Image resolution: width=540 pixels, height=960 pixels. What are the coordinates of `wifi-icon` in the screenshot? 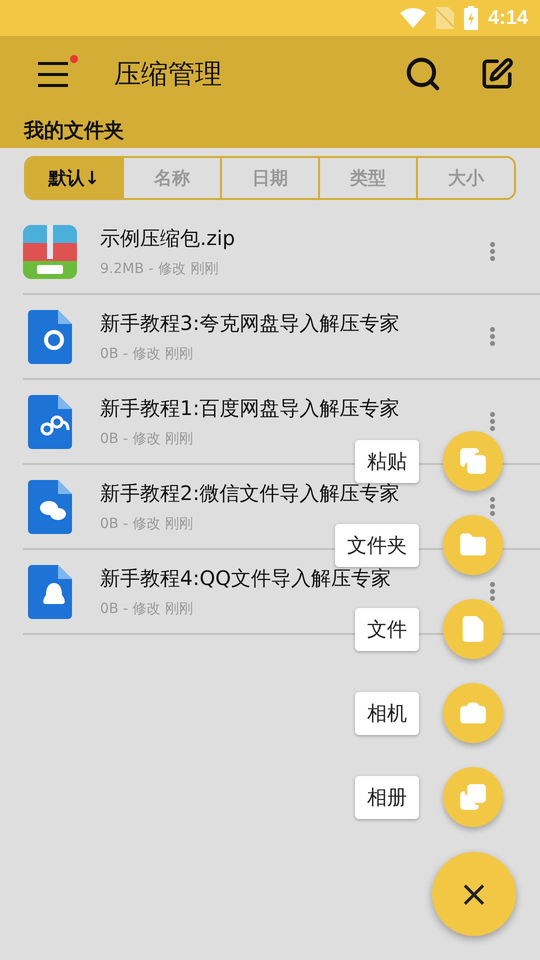 It's located at (413, 18).